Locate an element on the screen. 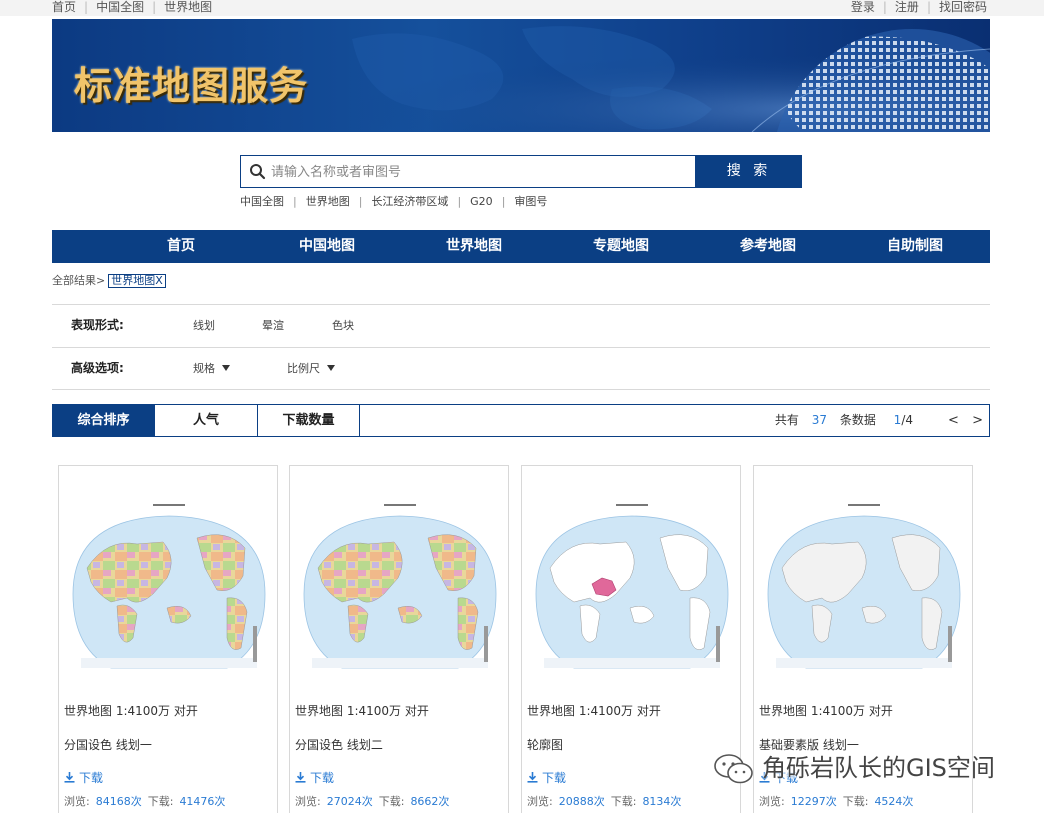 The height and width of the screenshot is (813, 1044). quick-link-world: 世界地图 is located at coordinates (328, 201).